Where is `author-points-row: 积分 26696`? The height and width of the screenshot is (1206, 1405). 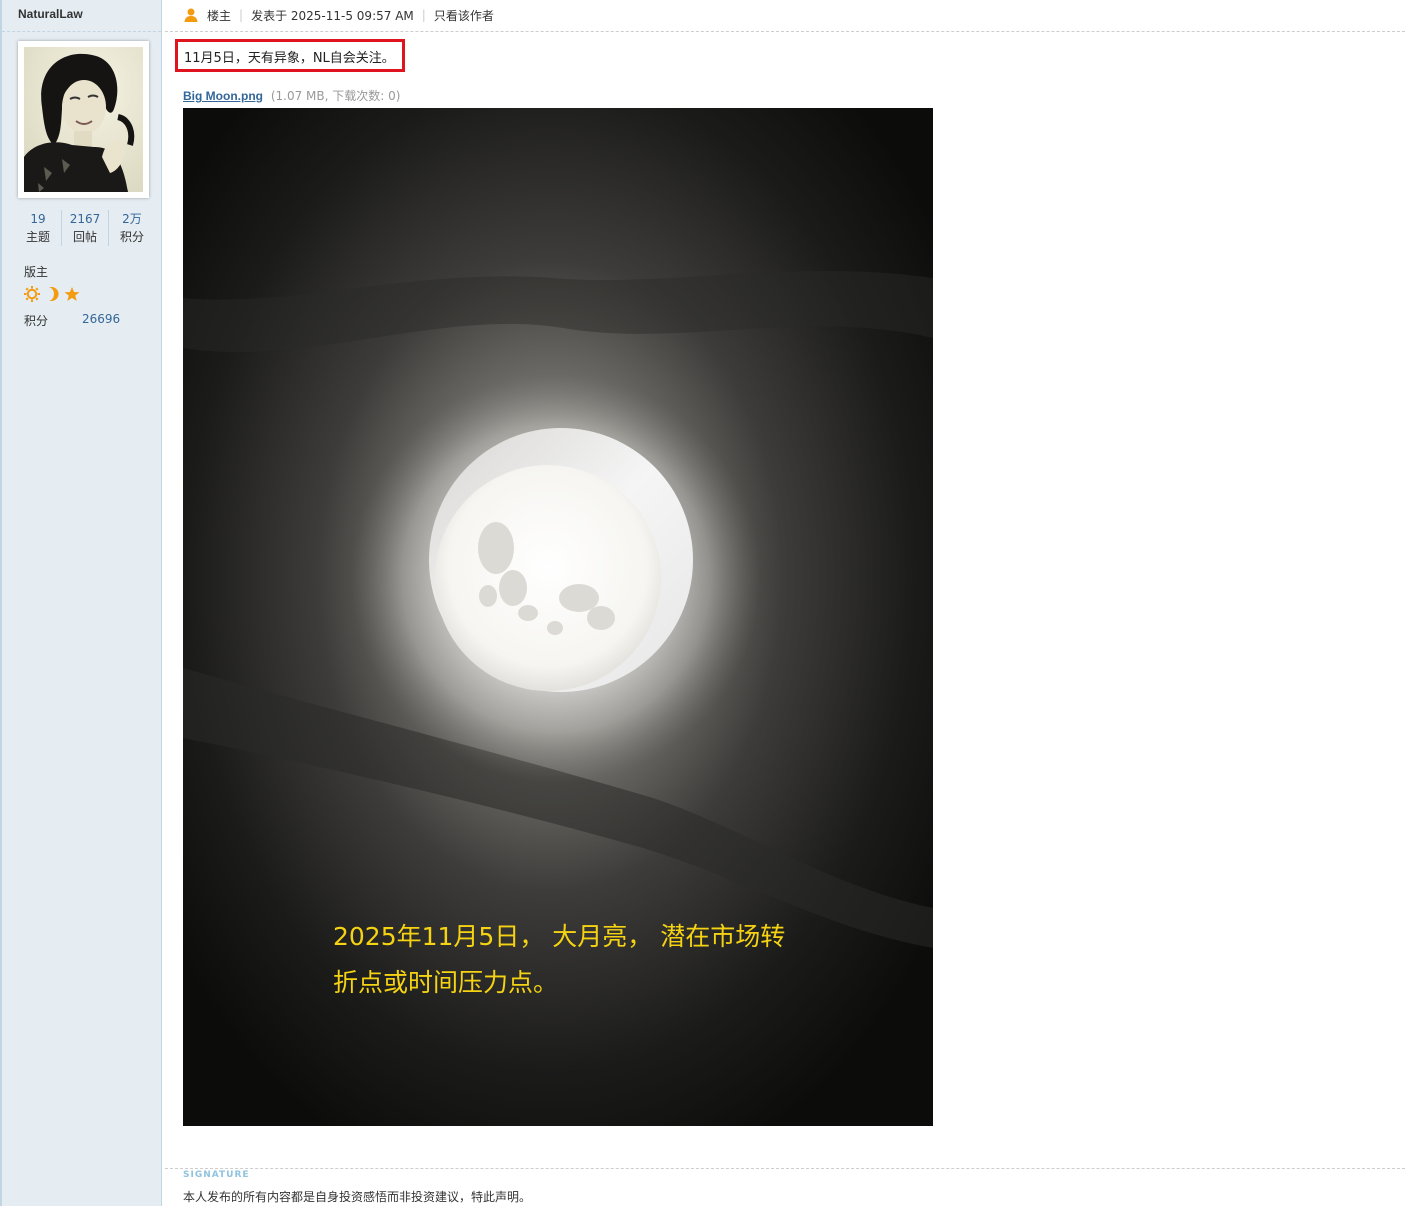 author-points-row: 积分 26696 is located at coordinates (84, 320).